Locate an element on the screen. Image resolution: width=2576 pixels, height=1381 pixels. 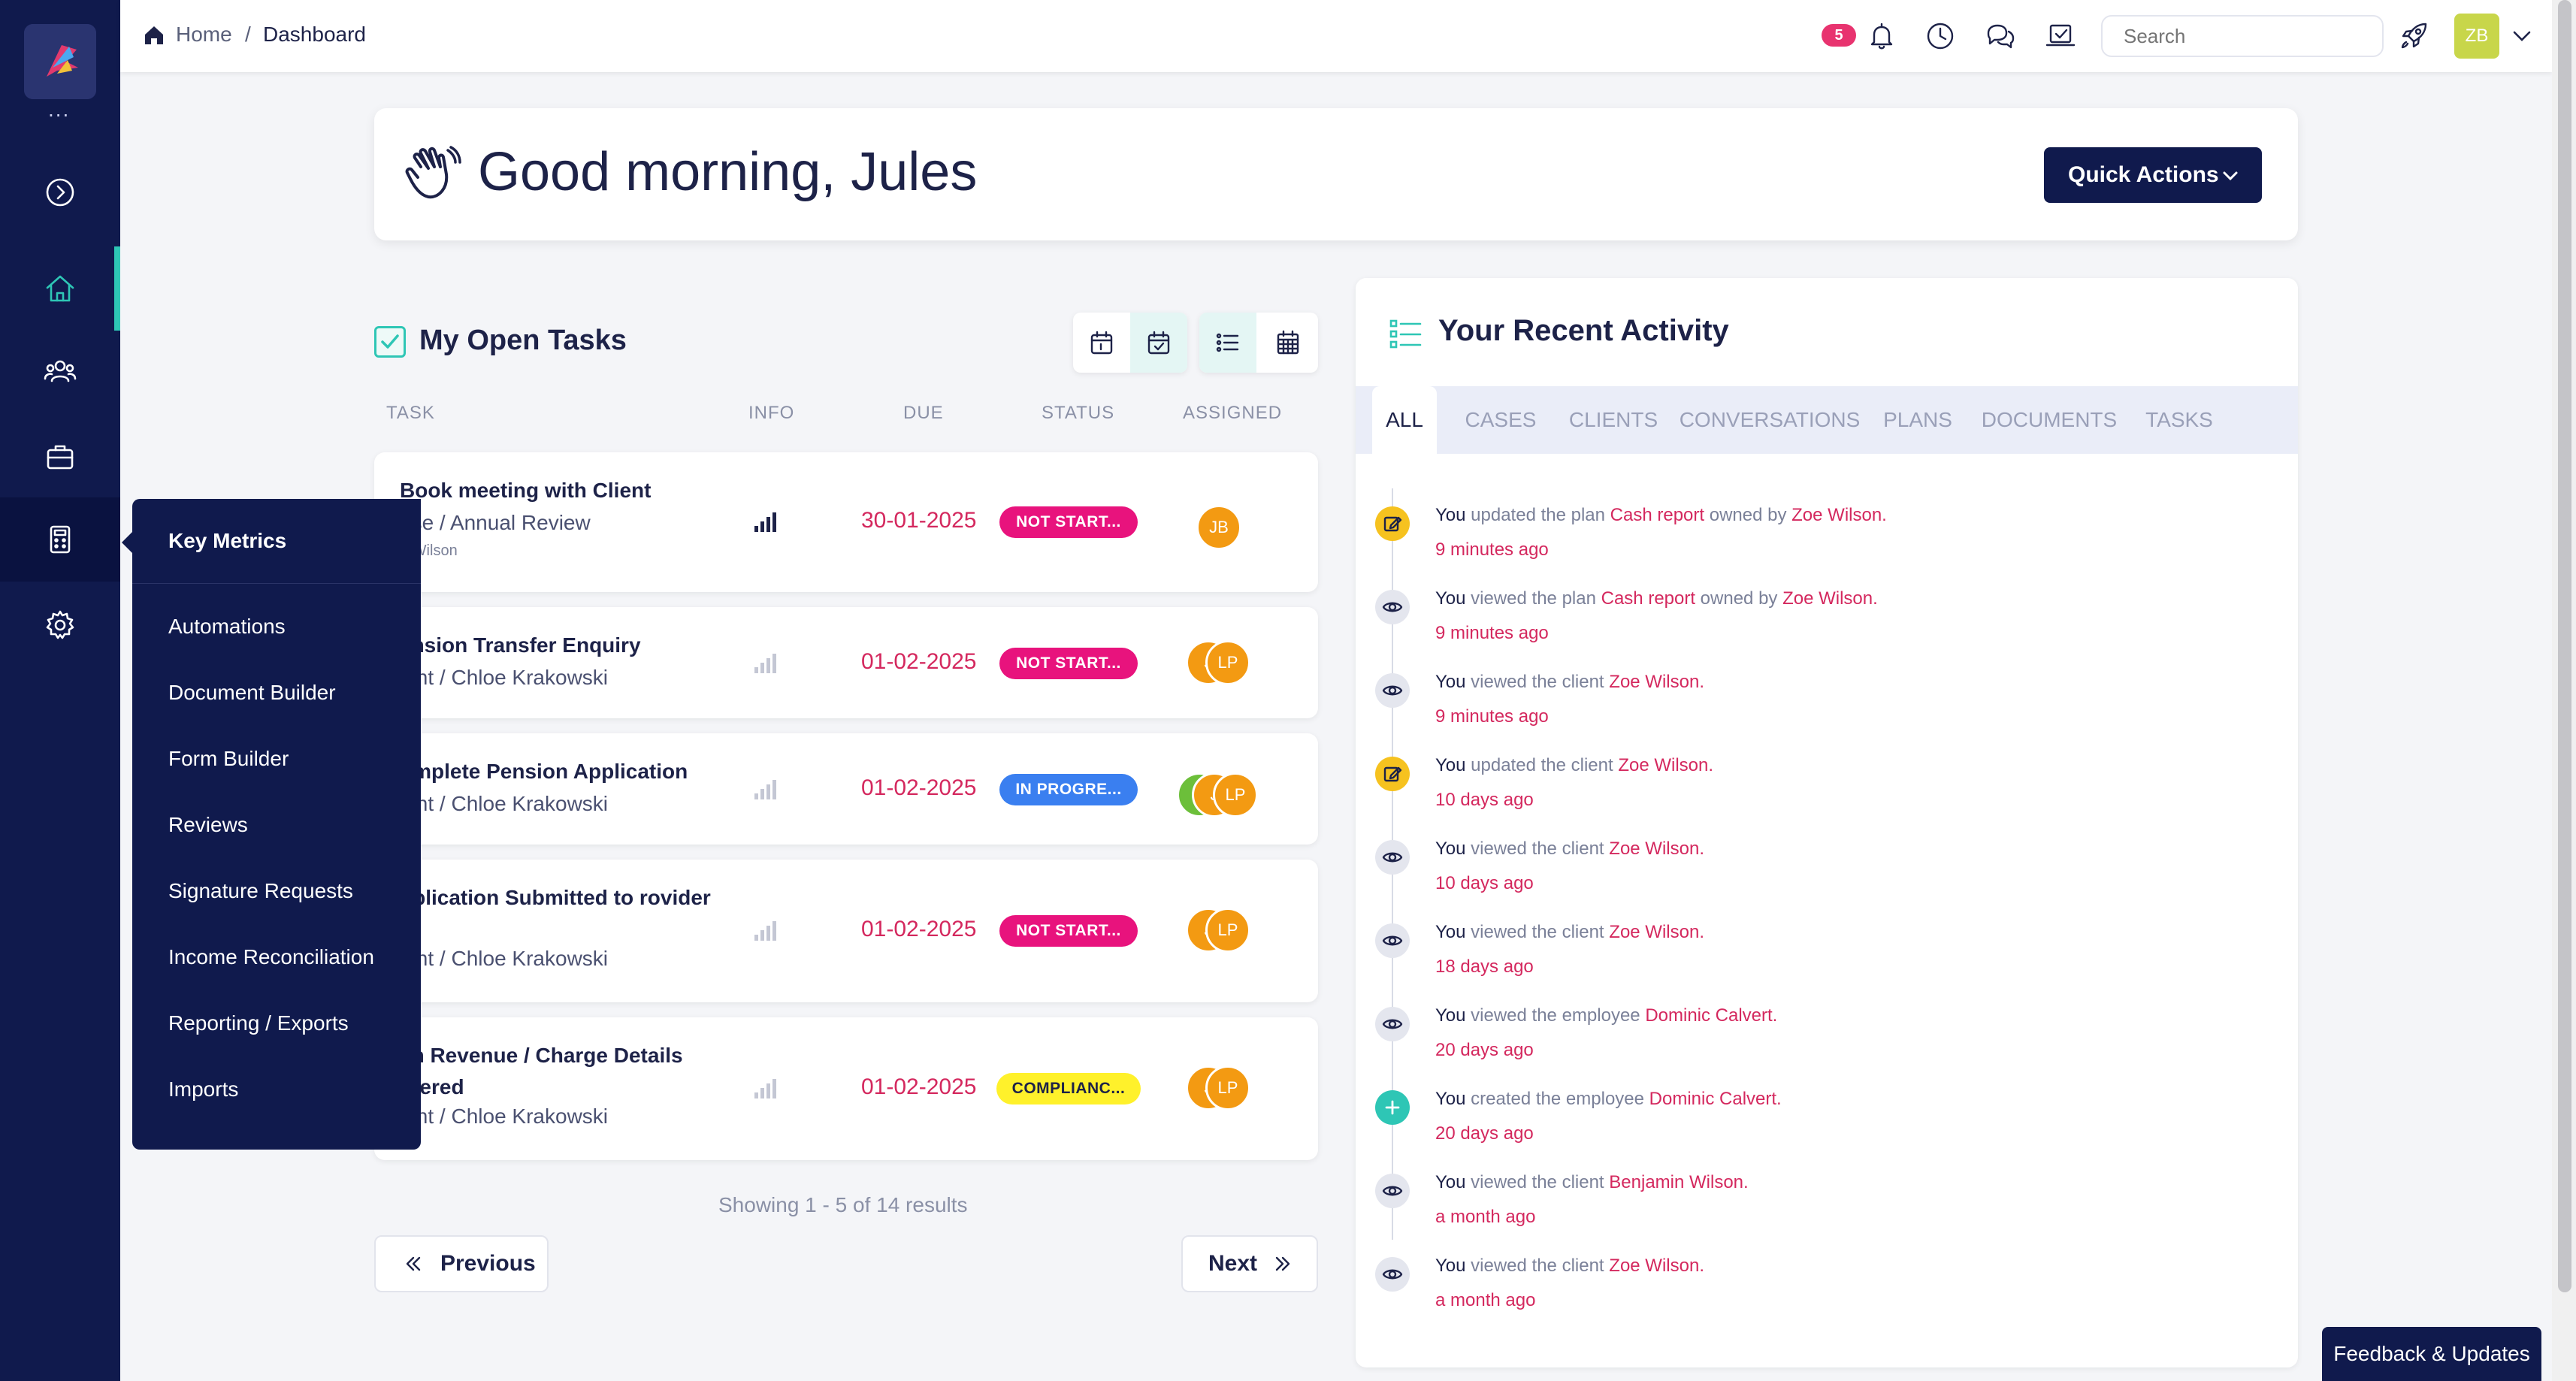
home-icon is located at coordinates (61, 288).